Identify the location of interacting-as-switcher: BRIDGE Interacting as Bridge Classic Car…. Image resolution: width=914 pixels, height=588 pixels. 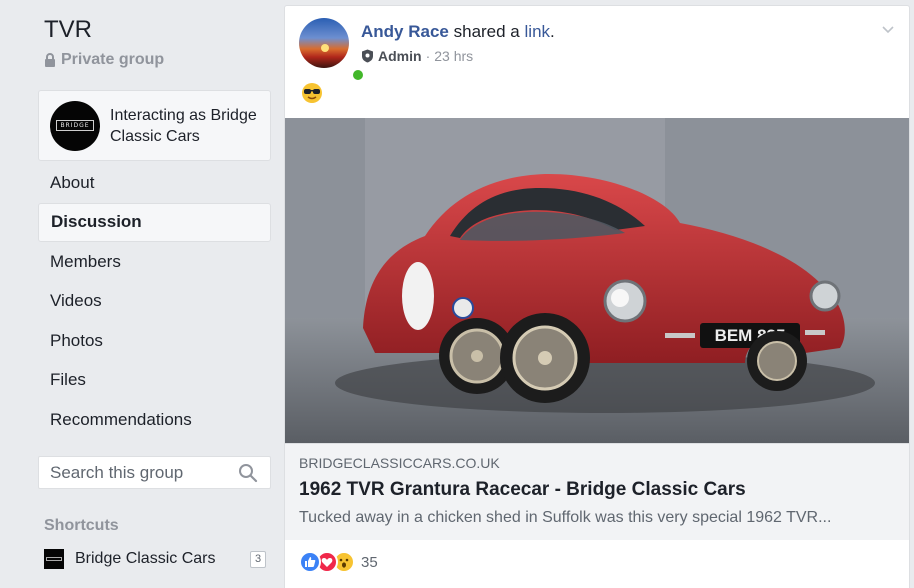
(154, 125).